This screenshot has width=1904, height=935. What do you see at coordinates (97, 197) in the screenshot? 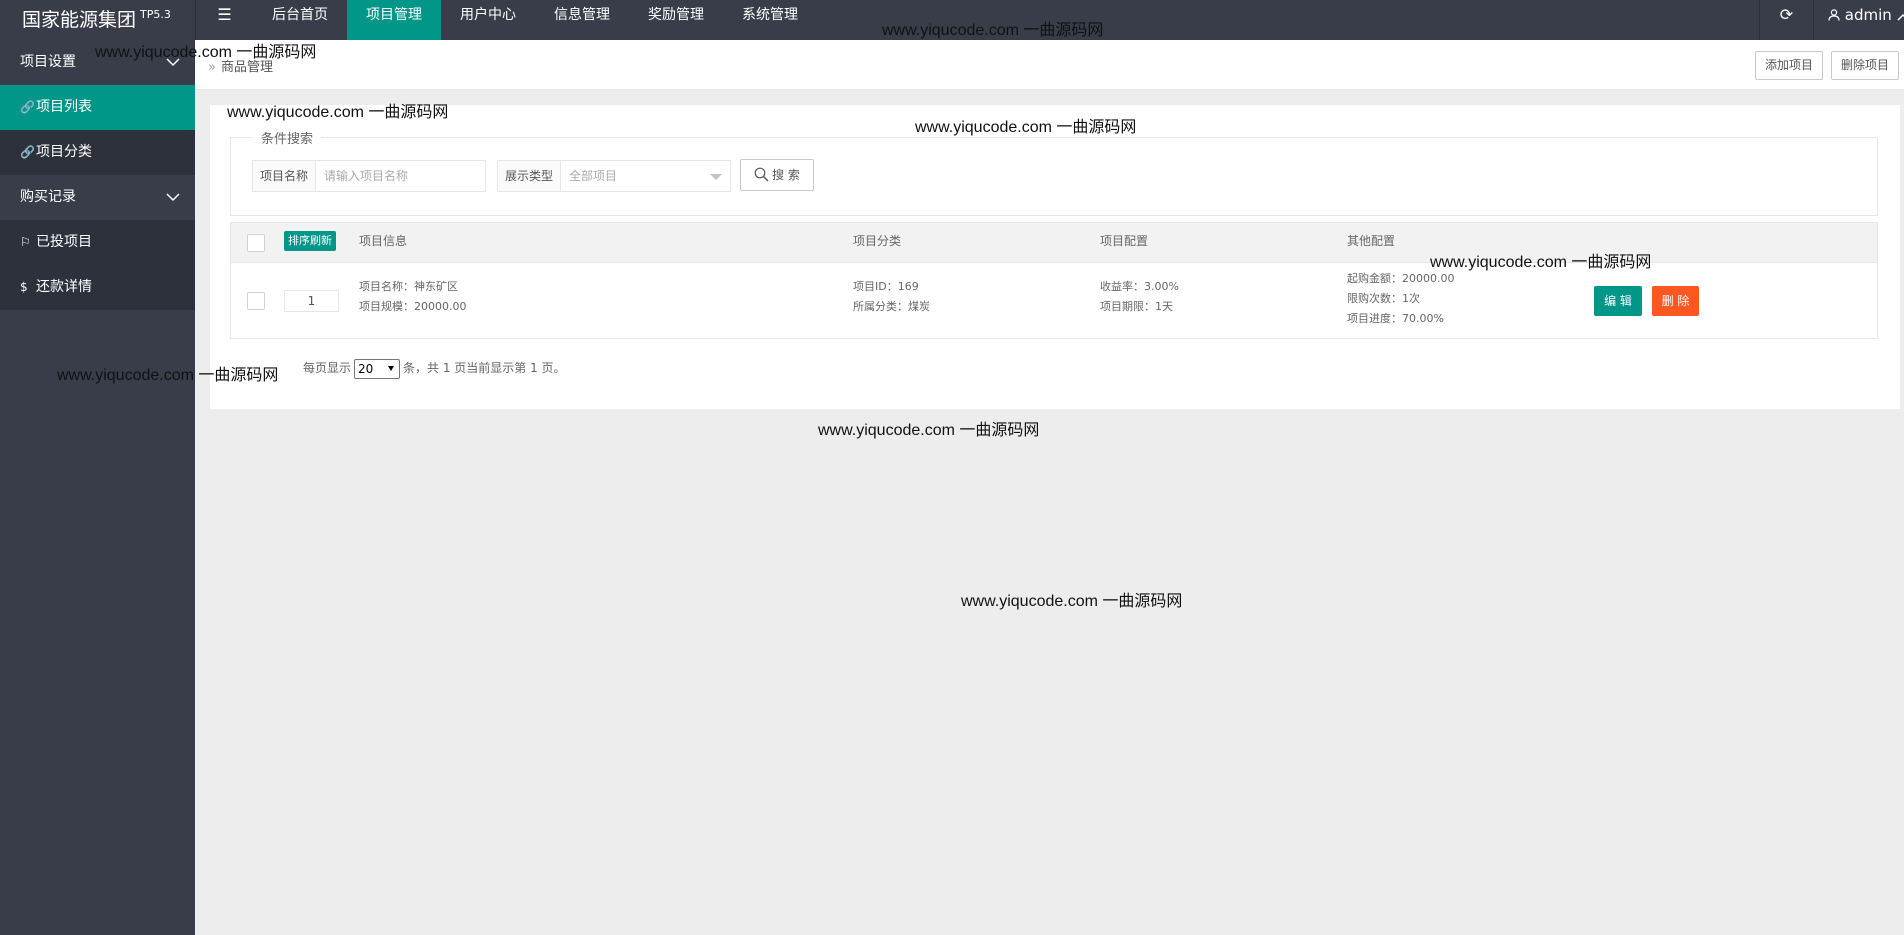
I see `sidebar-group-purchase-records: 购买记录` at bounding box center [97, 197].